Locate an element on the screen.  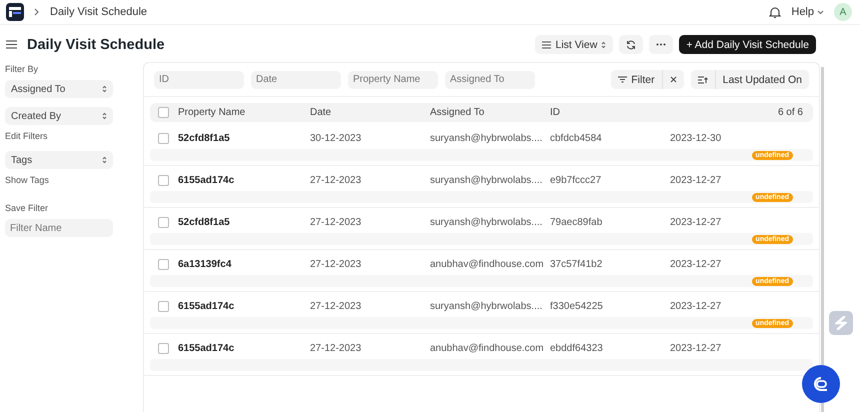
chevron-down-icon is located at coordinates (820, 12).